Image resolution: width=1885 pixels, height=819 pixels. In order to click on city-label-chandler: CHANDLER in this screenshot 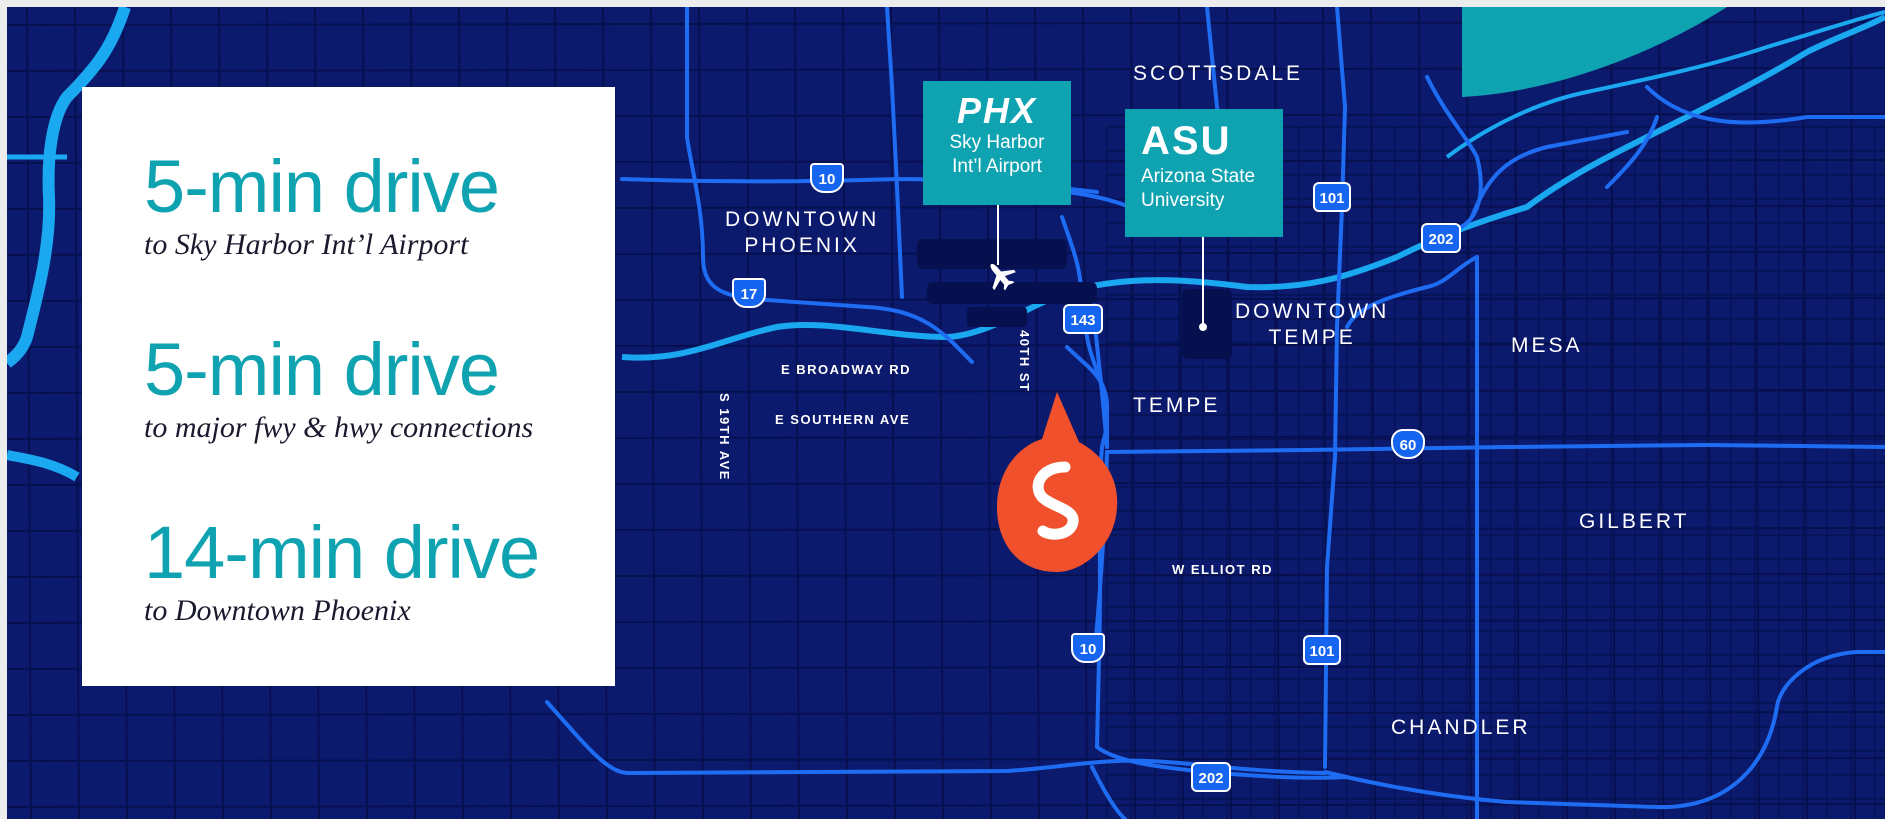, I will do `click(1461, 727)`.